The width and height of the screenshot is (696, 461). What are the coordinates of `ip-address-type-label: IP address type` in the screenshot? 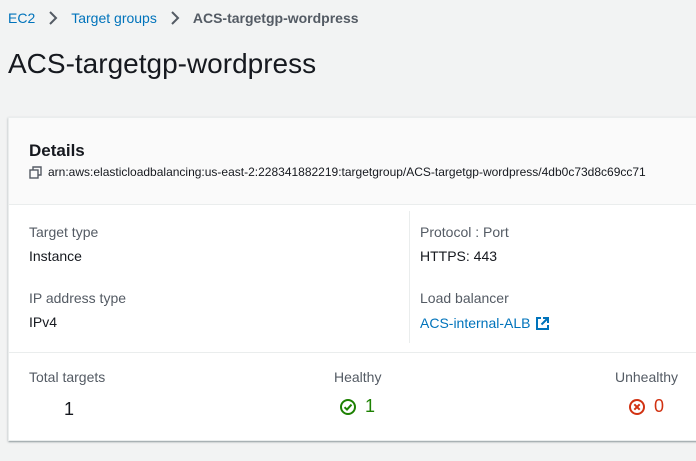 It's located at (78, 298).